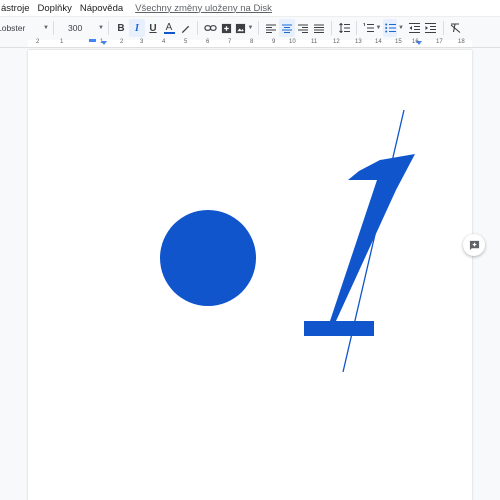 The height and width of the screenshot is (500, 500). I want to click on list-bullet, so click(208, 258).